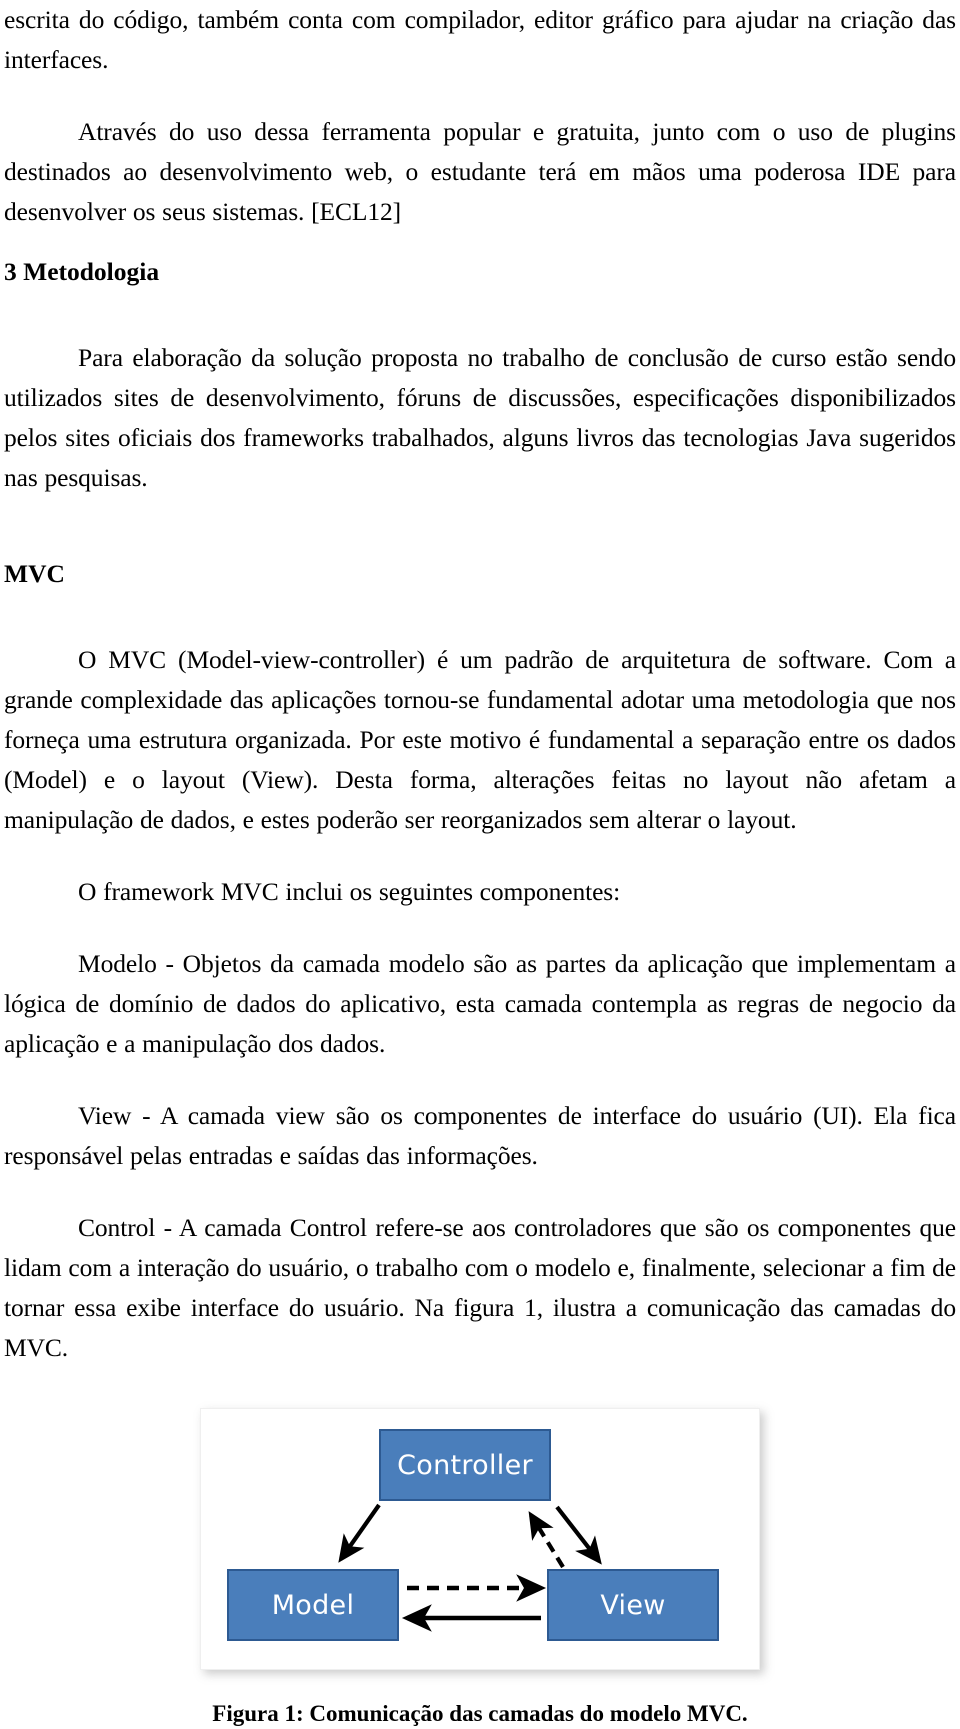 This screenshot has width=960, height=1729. I want to click on arrow-controller-to-model, so click(359, 1533).